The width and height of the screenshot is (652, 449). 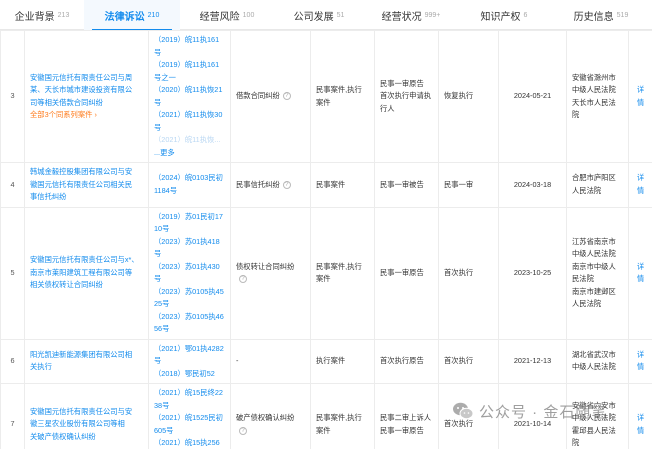 I want to click on case-title-link: 安徽国元信托有限责任公司与x*、, so click(x=86, y=260).